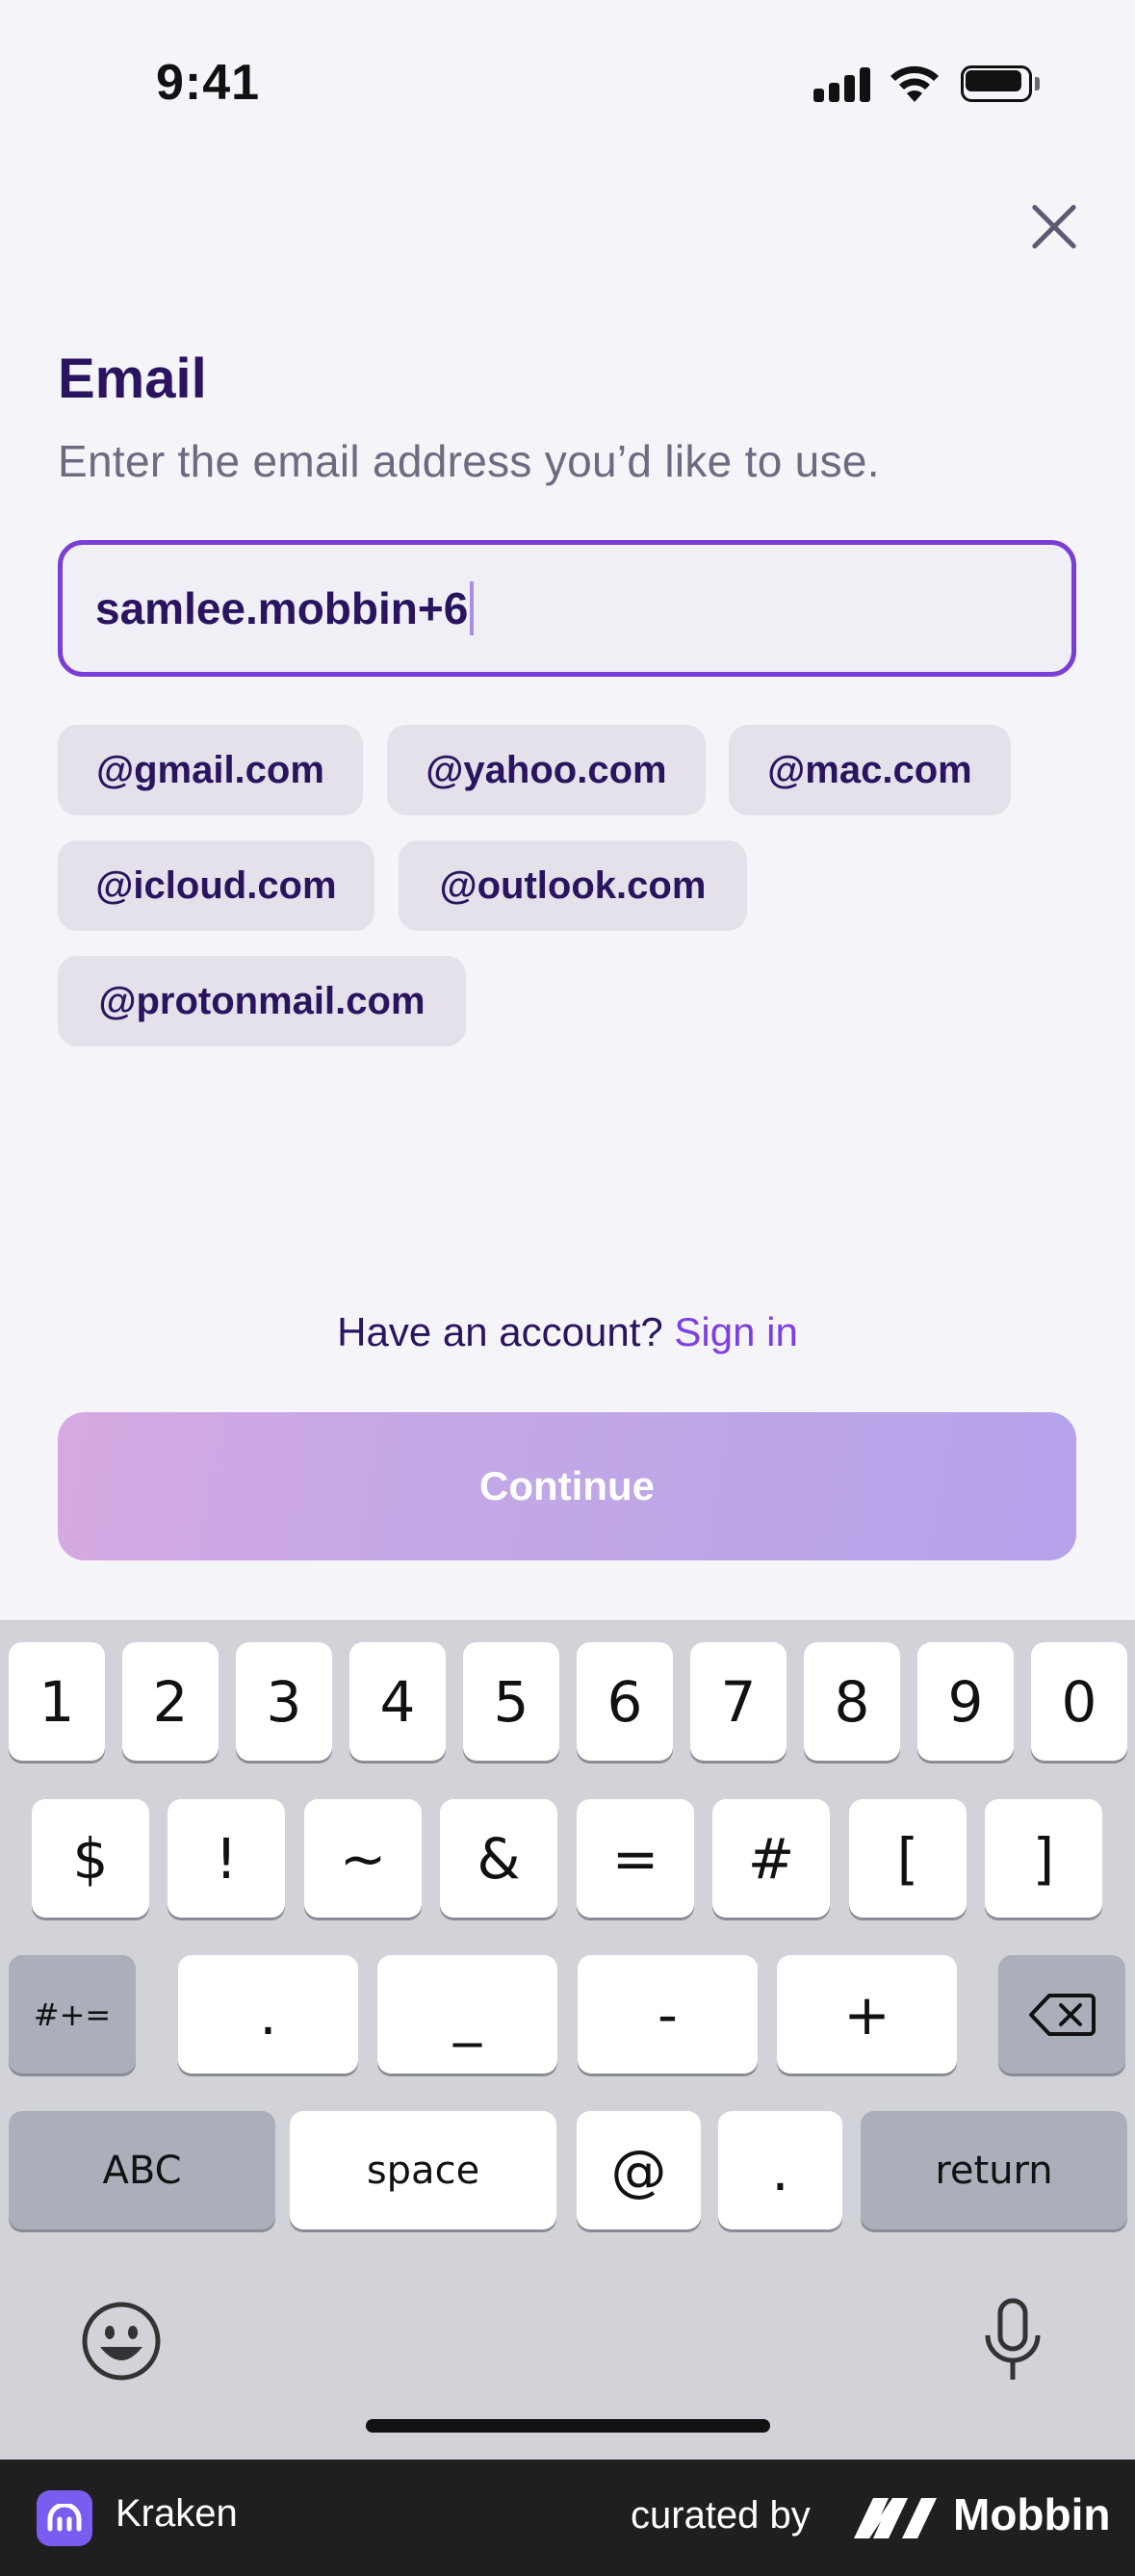  I want to click on key-8: 8, so click(852, 1702).